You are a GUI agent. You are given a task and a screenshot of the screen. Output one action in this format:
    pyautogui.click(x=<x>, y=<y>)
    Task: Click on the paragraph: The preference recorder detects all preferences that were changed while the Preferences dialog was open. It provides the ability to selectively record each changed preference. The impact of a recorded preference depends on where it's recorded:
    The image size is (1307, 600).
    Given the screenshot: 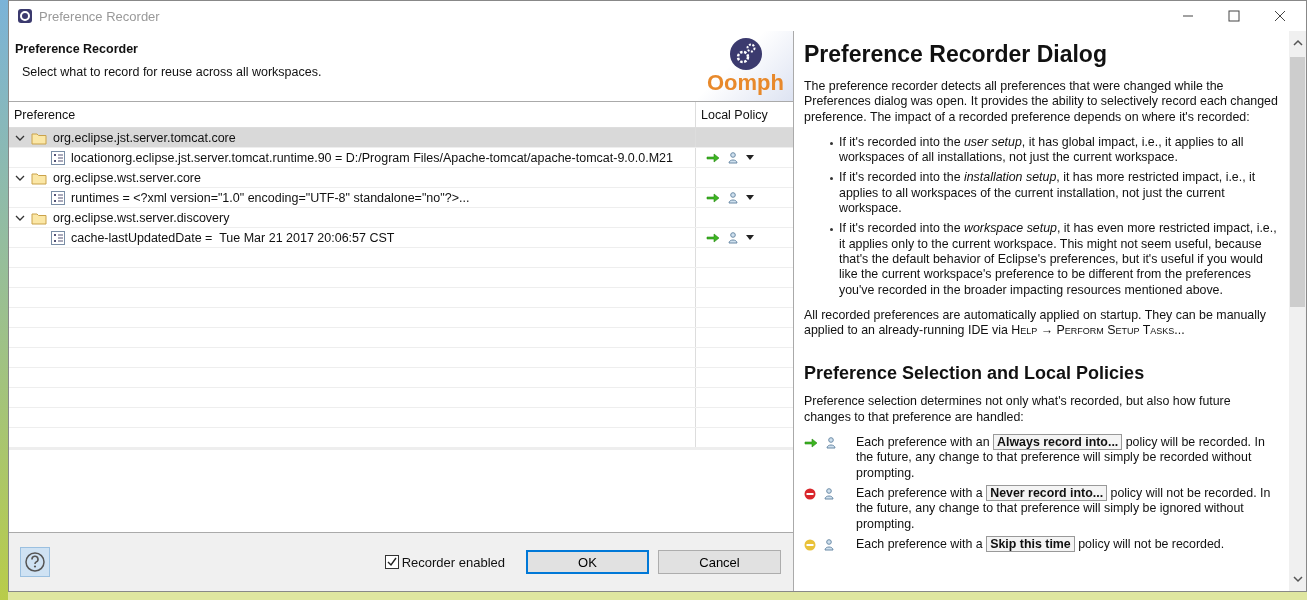 What is the action you would take?
    pyautogui.click(x=1041, y=102)
    